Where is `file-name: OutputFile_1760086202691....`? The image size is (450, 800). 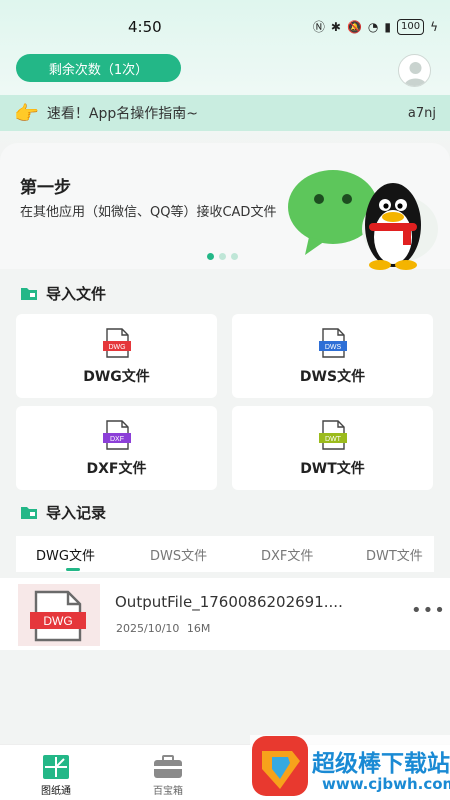
file-name: OutputFile_1760086202691.... is located at coordinates (229, 602).